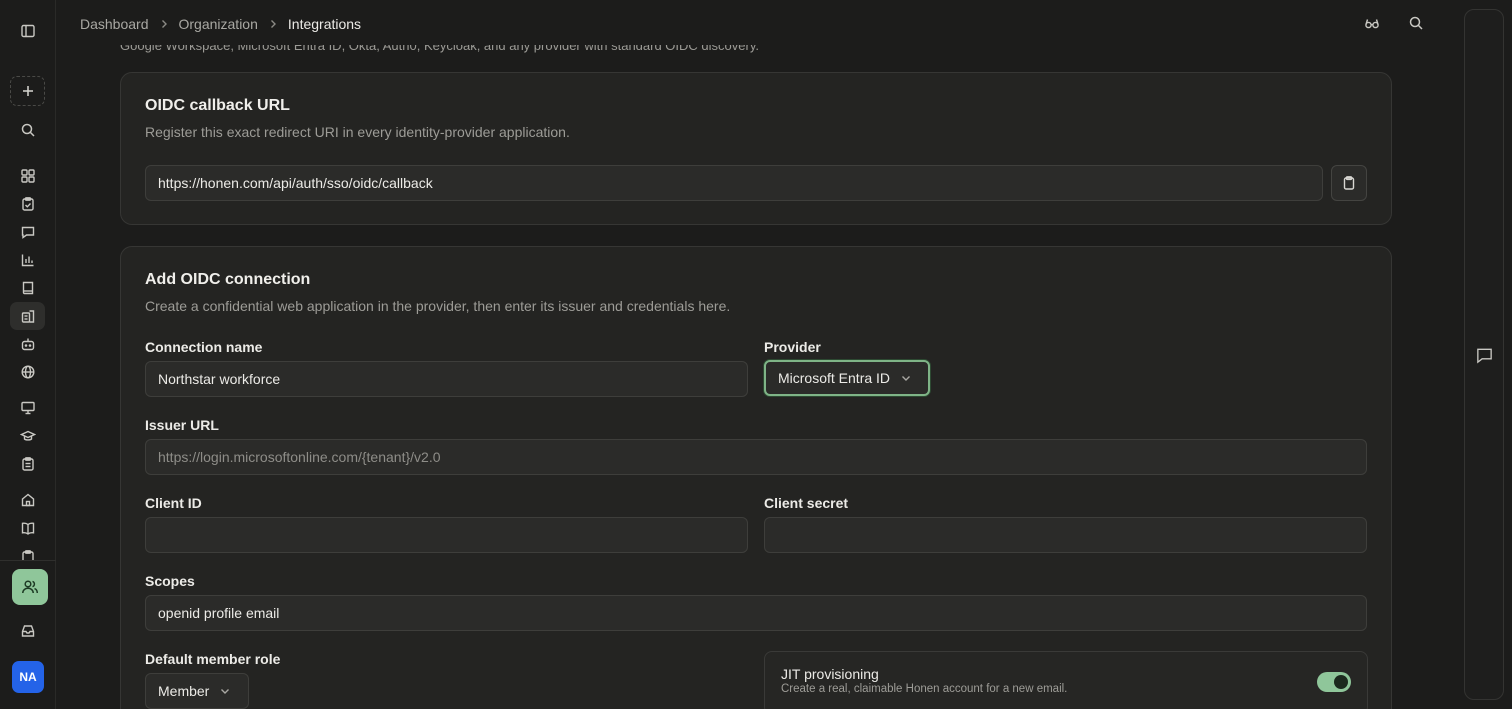  Describe the element at coordinates (28, 232) in the screenshot. I see `message-icon` at that location.